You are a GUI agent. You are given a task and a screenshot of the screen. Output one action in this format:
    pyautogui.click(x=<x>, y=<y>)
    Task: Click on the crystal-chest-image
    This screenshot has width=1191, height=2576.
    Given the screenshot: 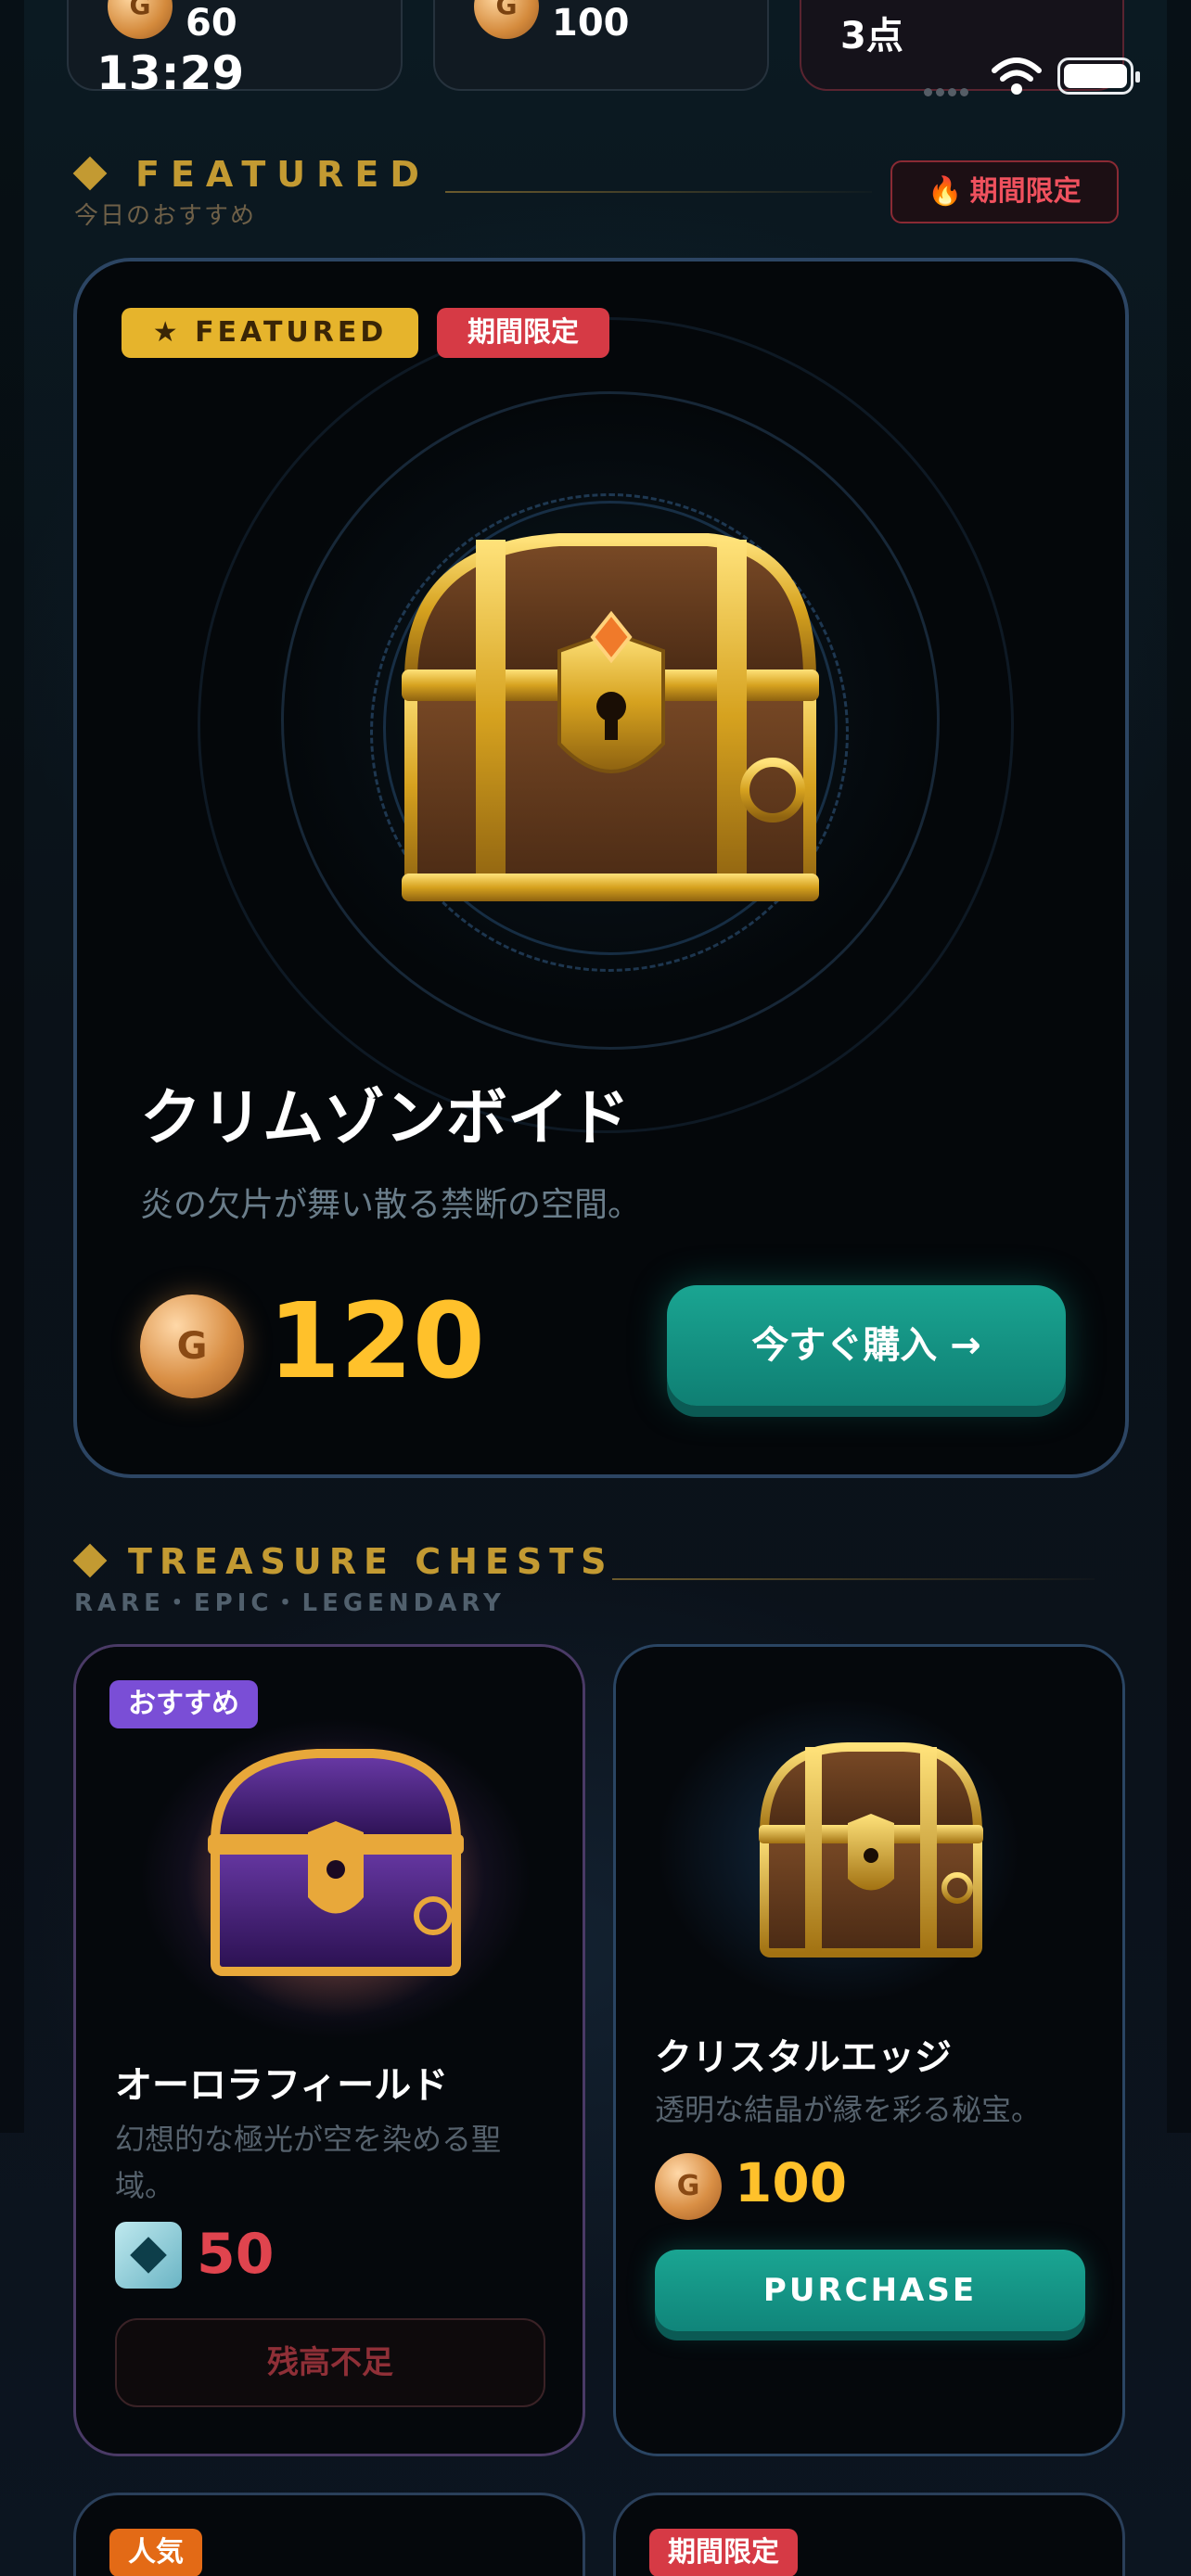 What is the action you would take?
    pyautogui.click(x=871, y=1850)
    